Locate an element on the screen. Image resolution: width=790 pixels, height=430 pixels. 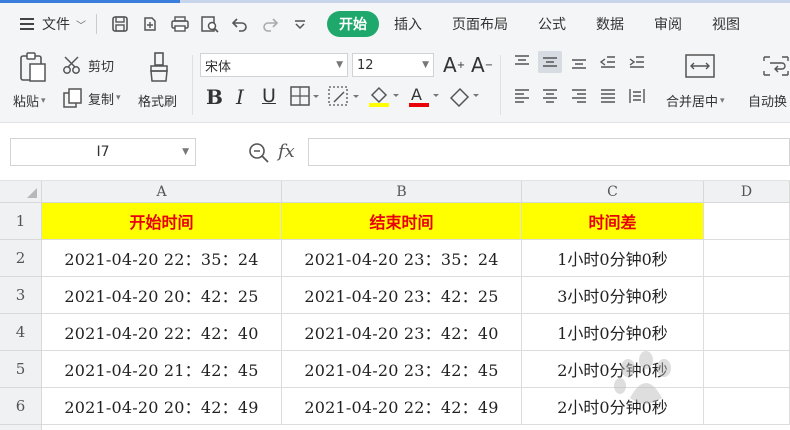
merge-center-label: 合并居中 is located at coordinates (692, 102).